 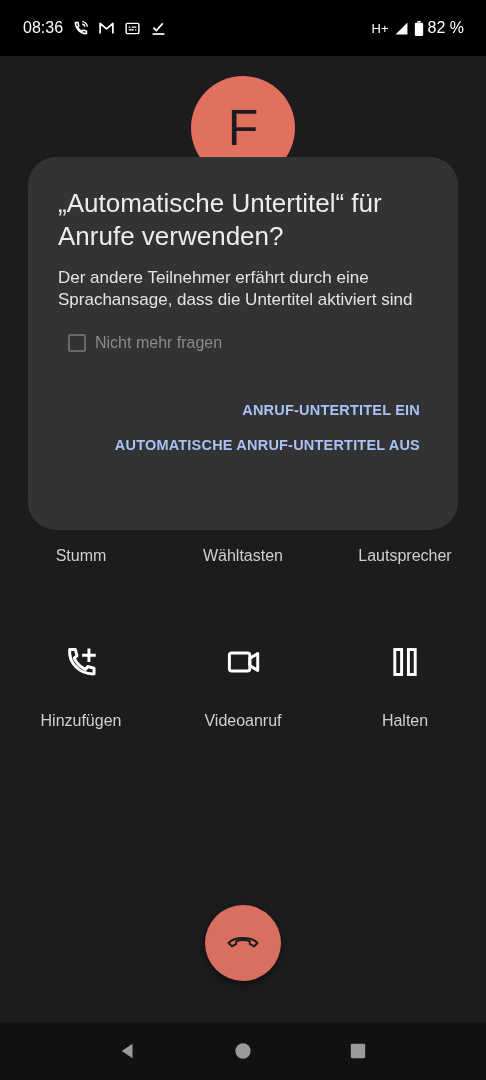 What do you see at coordinates (242, 556) in the screenshot?
I see `call-action-label: Wähltasten` at bounding box center [242, 556].